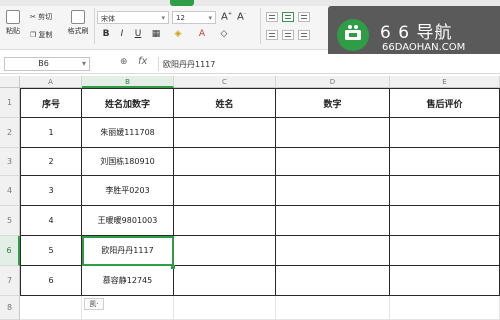  Describe the element at coordinates (128, 103) in the screenshot. I see `table-header-cell: 姓名加数字` at that location.